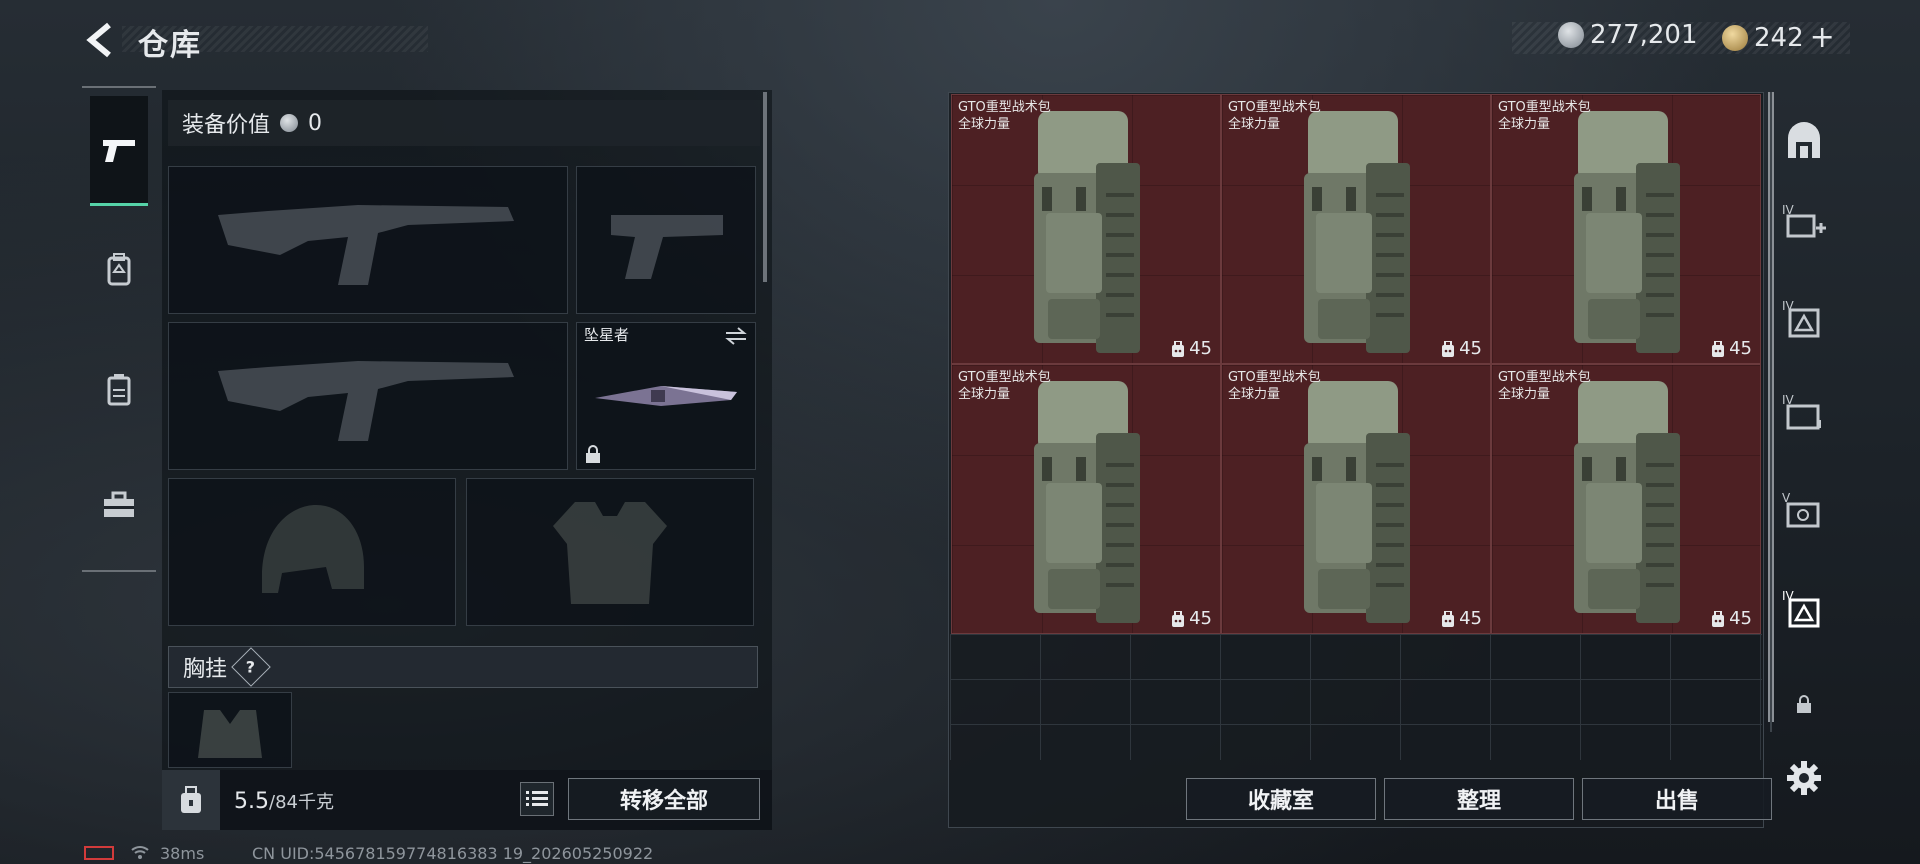 This screenshot has height=864, width=1920. I want to click on rail-item-weapons, so click(119, 151).